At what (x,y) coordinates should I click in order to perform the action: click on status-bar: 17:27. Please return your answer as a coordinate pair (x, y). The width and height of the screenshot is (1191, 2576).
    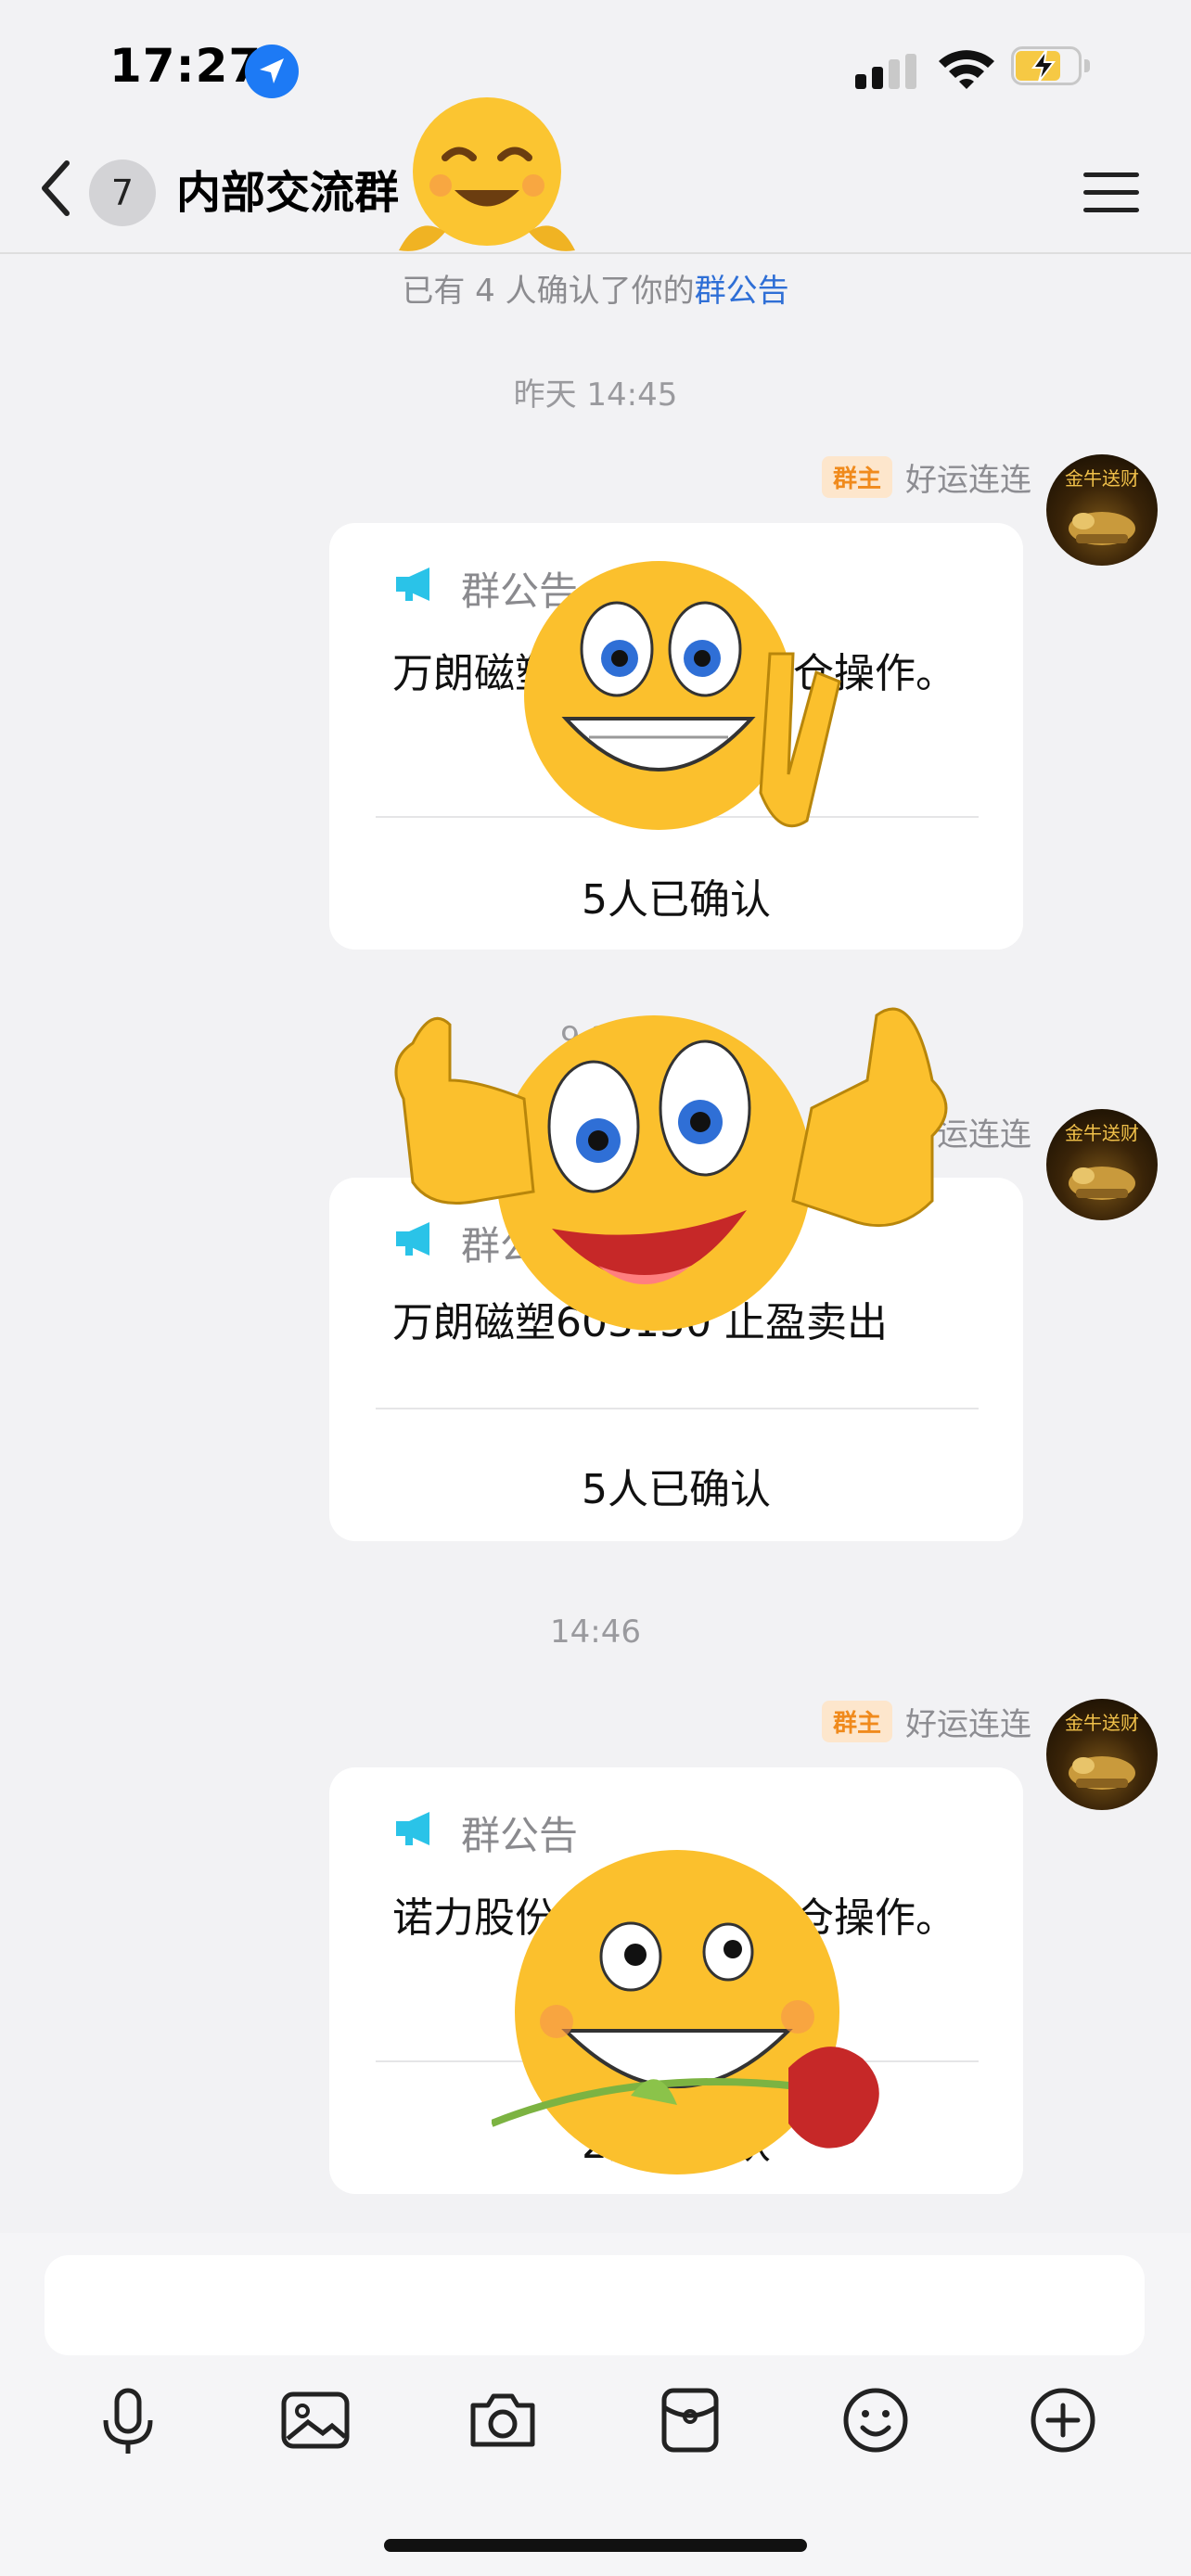
    Looking at the image, I should click on (595, 69).